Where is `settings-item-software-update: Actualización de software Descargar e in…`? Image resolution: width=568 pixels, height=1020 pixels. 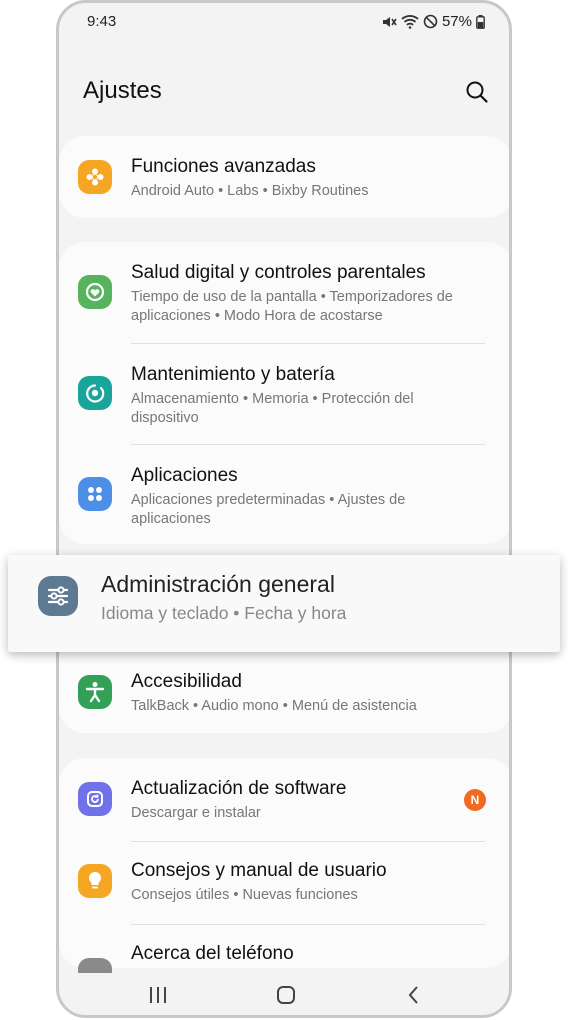
settings-item-software-update: Actualización de software Descargar e in… is located at coordinates (284, 799).